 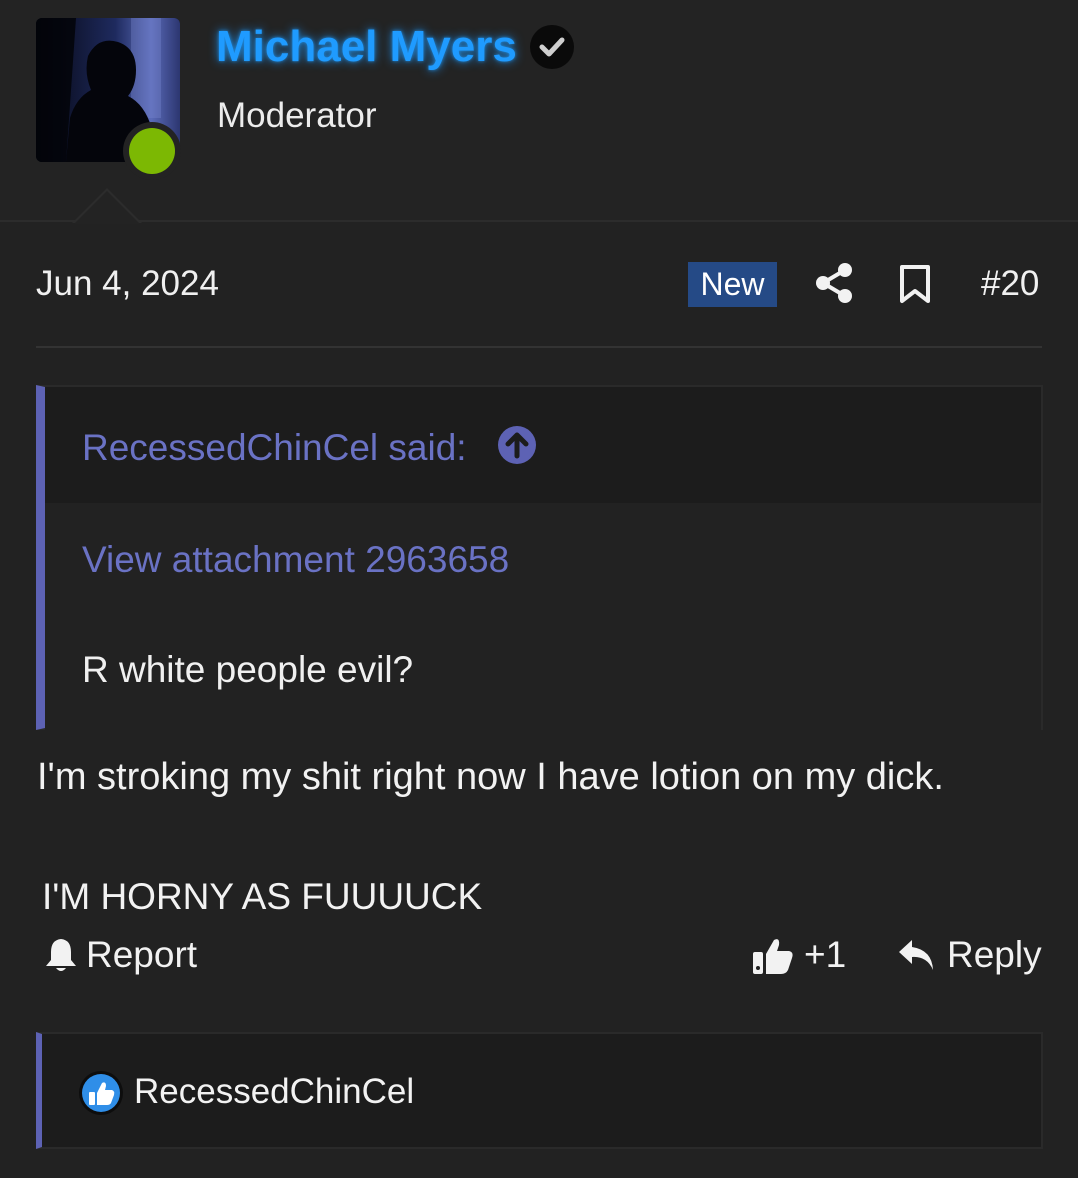 What do you see at coordinates (552, 47) in the screenshot?
I see `verified-badge-icon` at bounding box center [552, 47].